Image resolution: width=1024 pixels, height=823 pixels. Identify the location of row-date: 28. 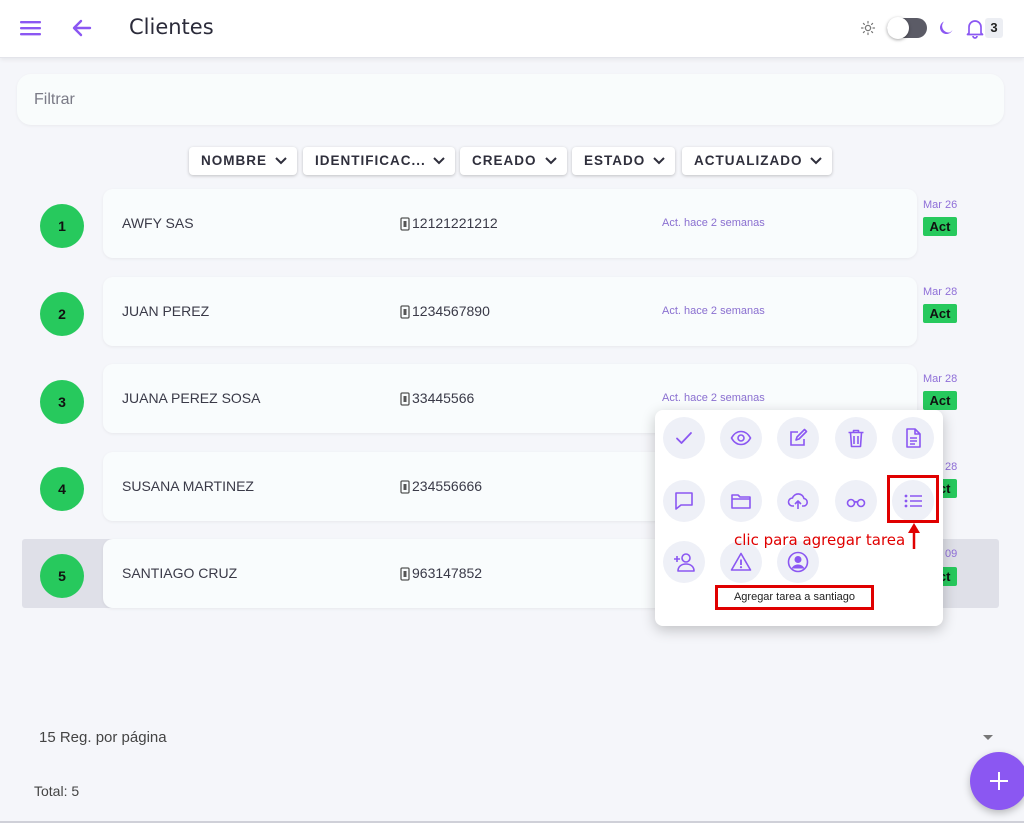
(951, 467).